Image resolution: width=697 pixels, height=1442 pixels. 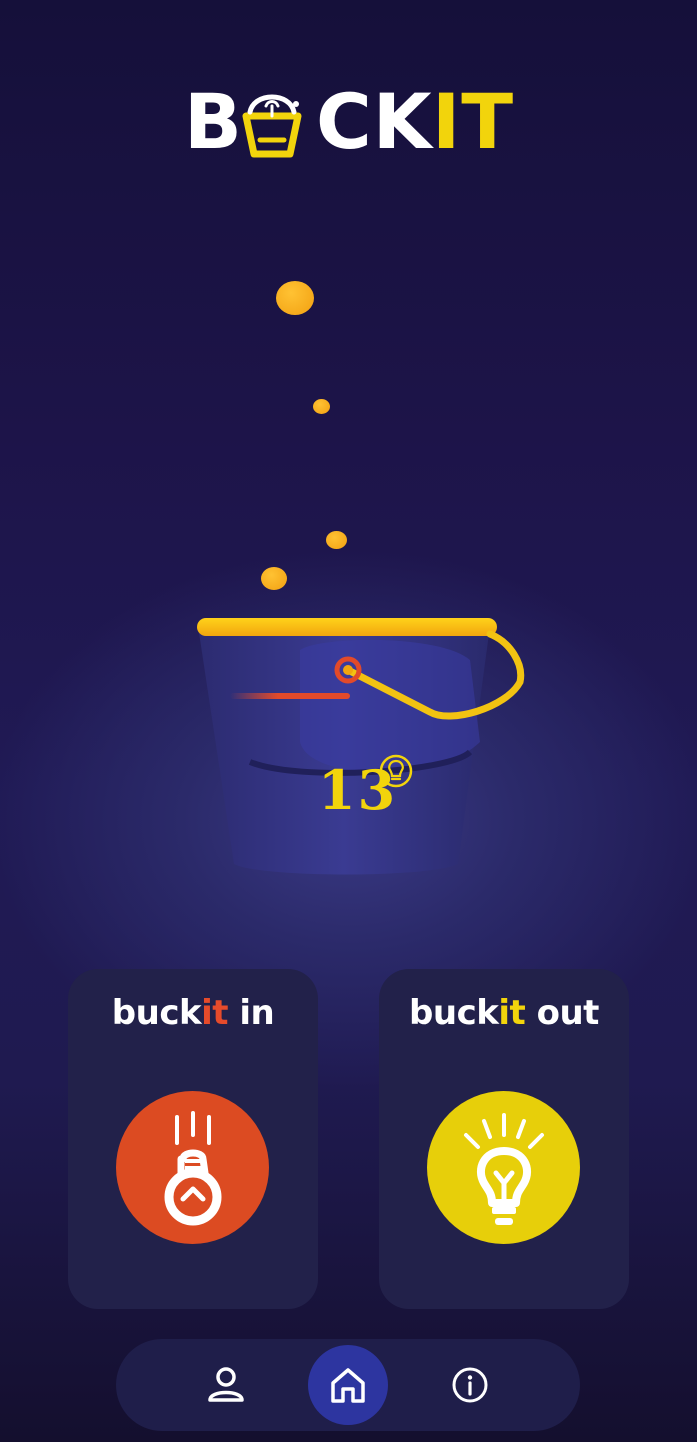 I want to click on app-logo: B CK IT, so click(x=350, y=122).